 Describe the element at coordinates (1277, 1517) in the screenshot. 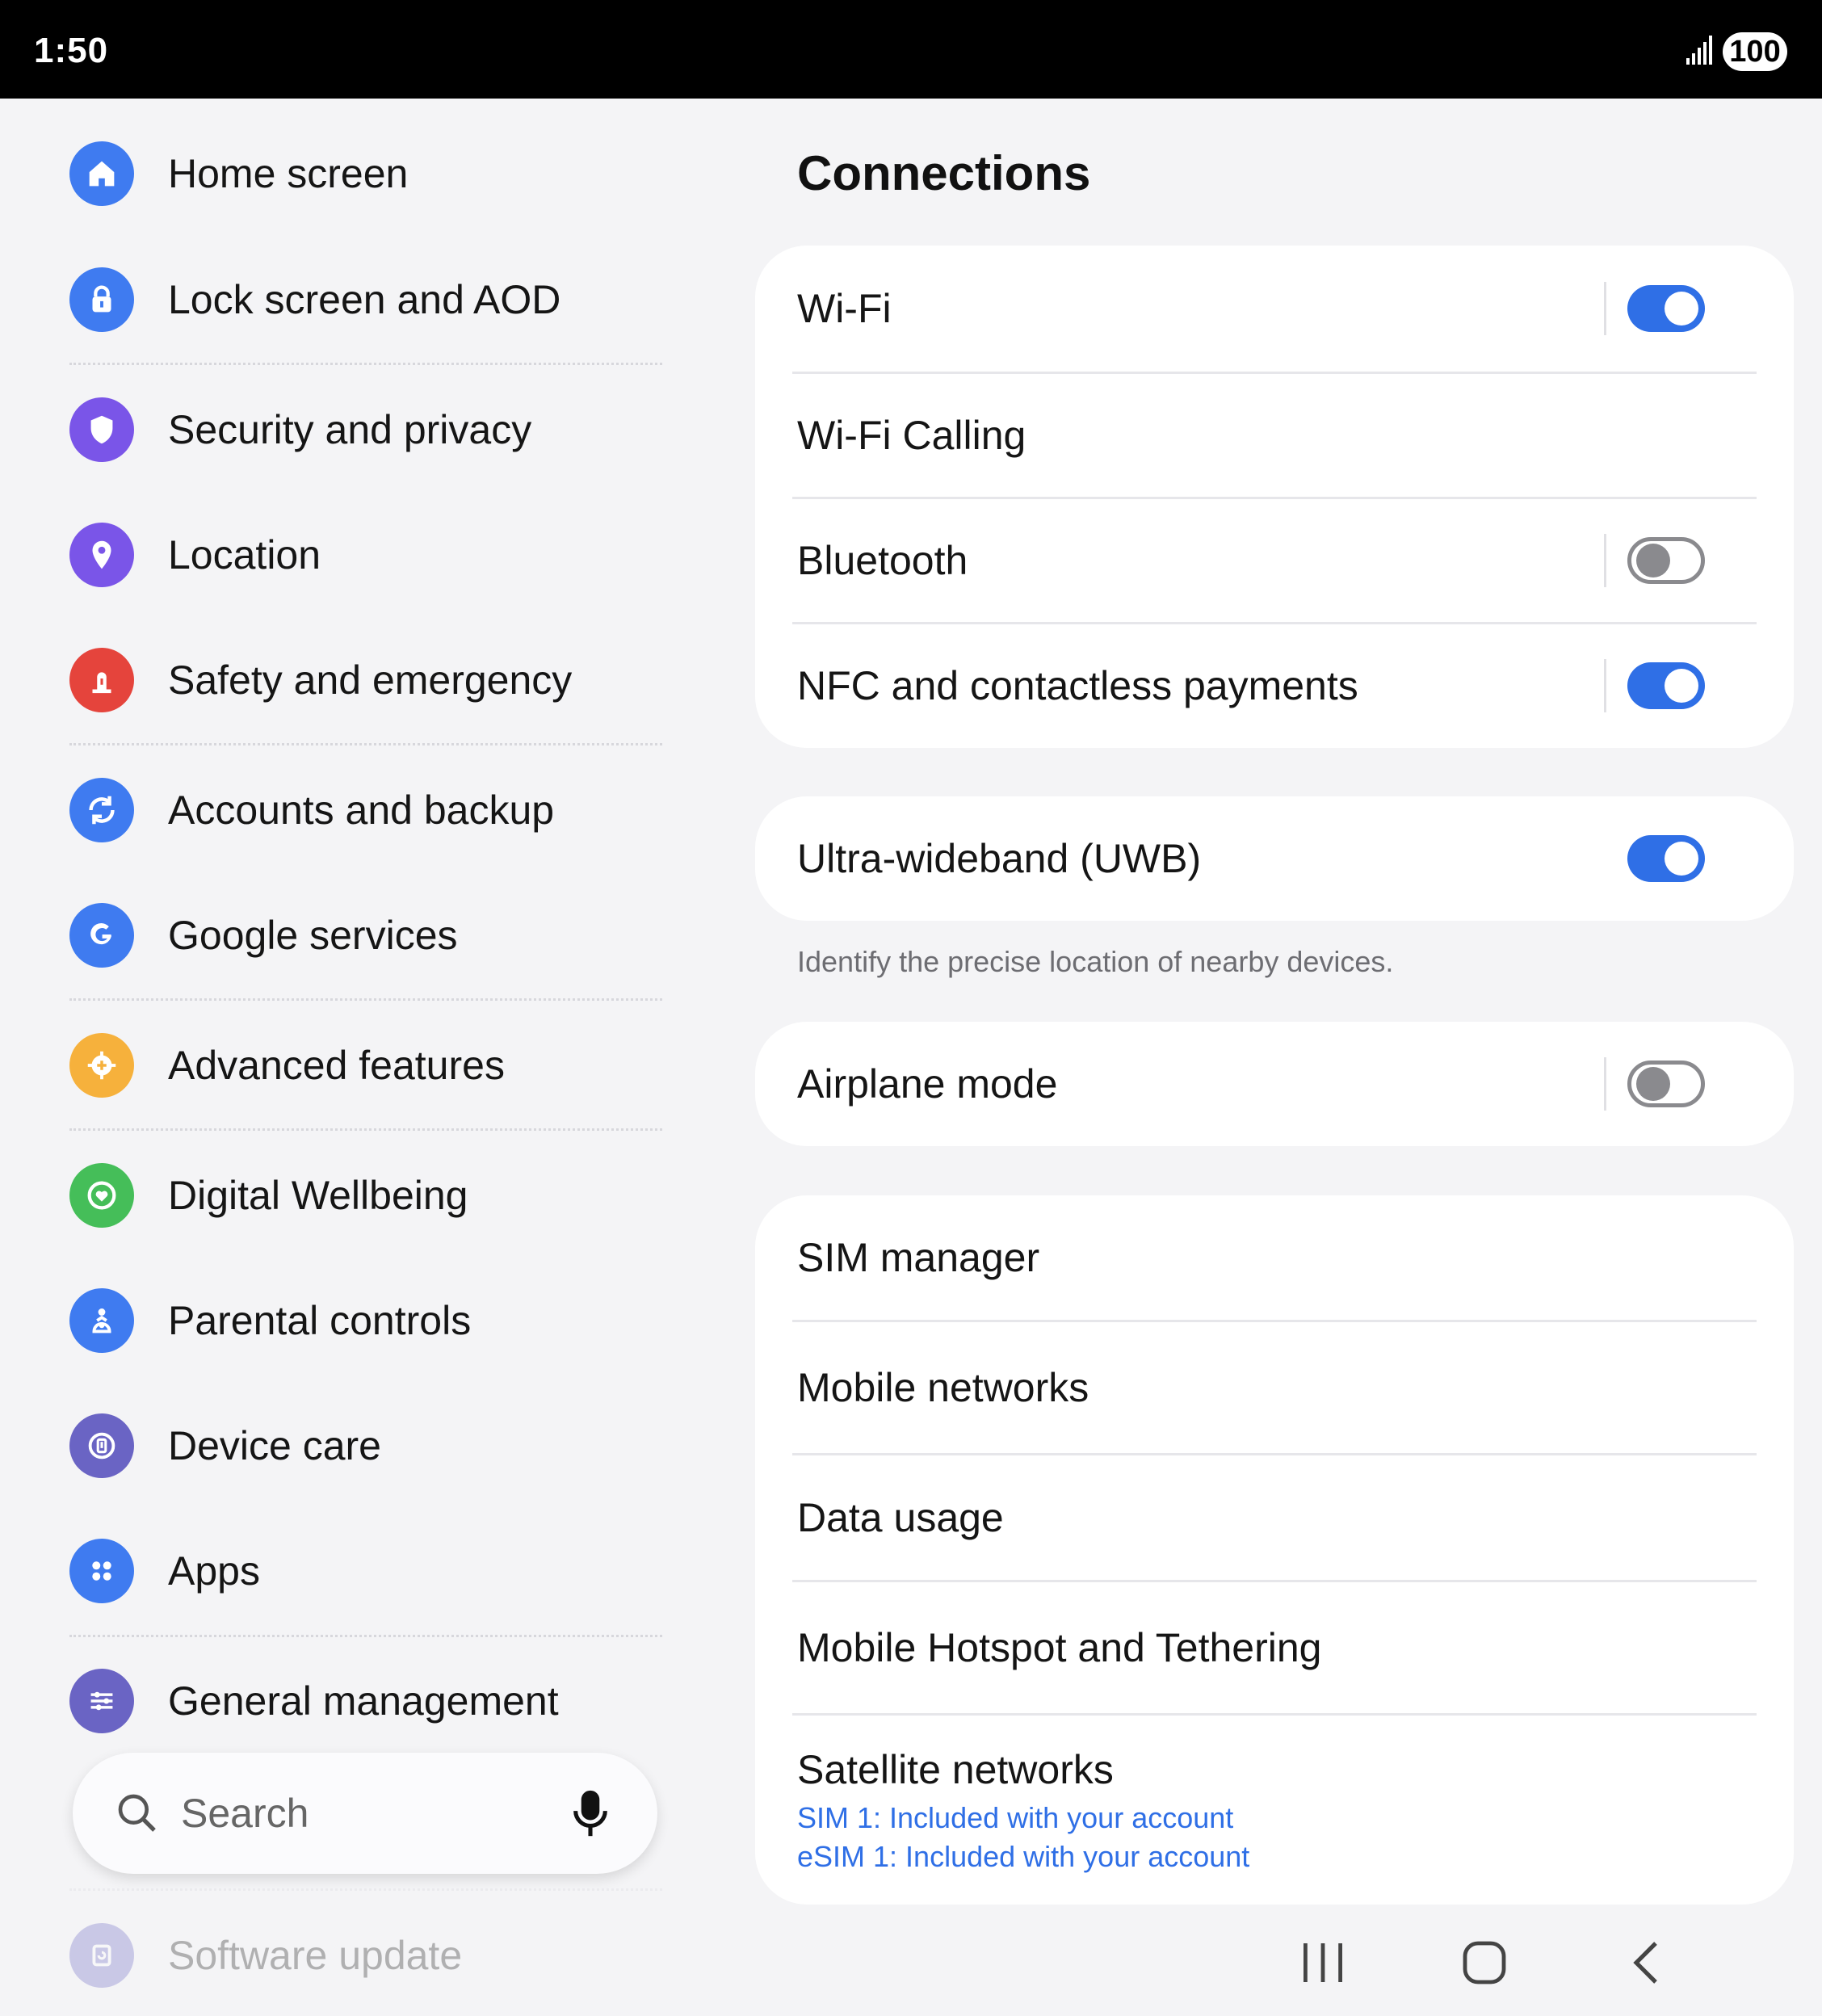

I see `data-usage-row: Data usage` at that location.